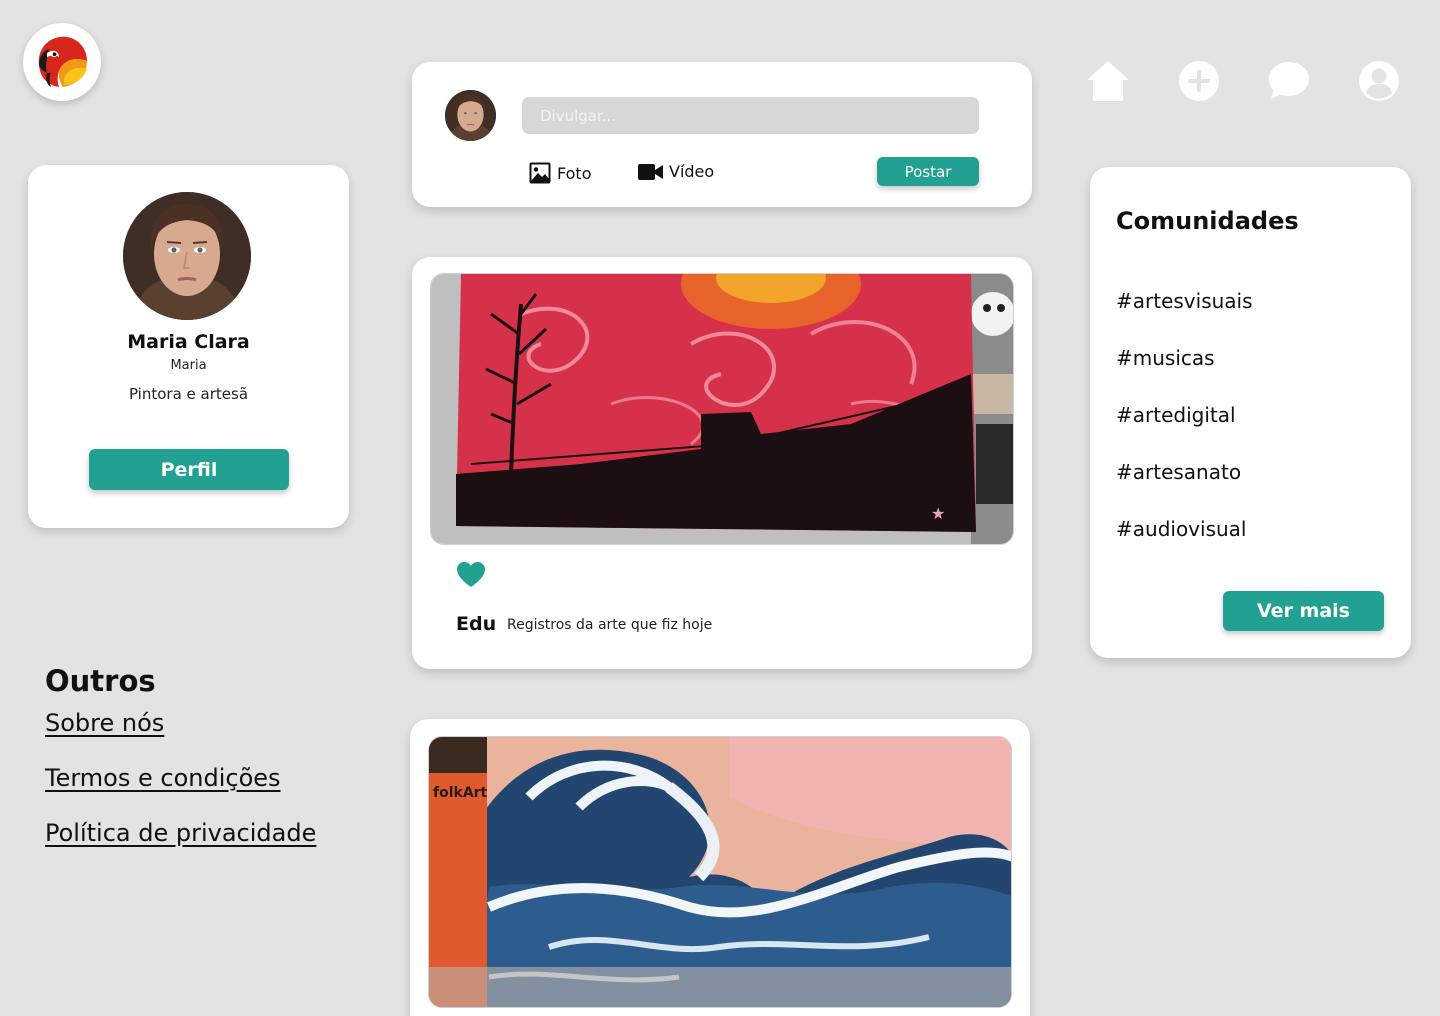 This screenshot has width=1440, height=1016. I want to click on chat-icon, so click(1289, 80).